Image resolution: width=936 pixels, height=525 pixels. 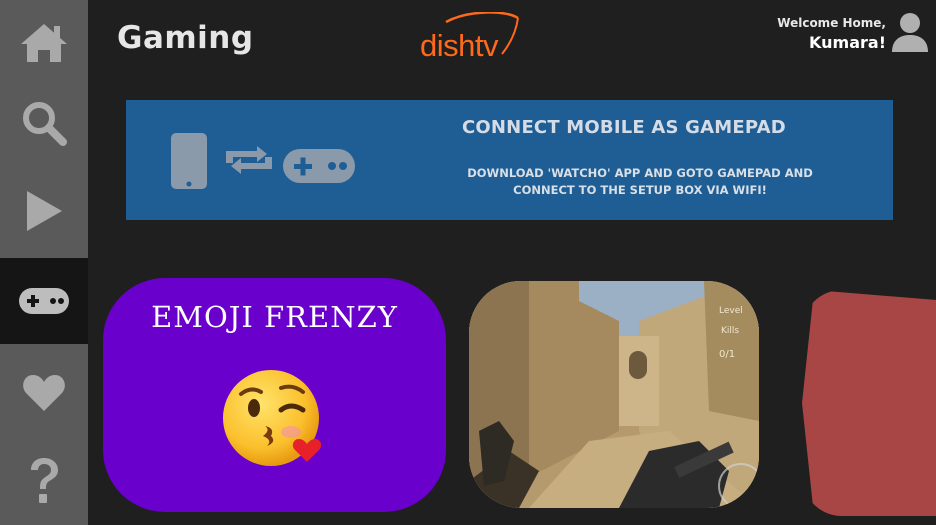 What do you see at coordinates (847, 42) in the screenshot?
I see `user-name: Kumara!` at bounding box center [847, 42].